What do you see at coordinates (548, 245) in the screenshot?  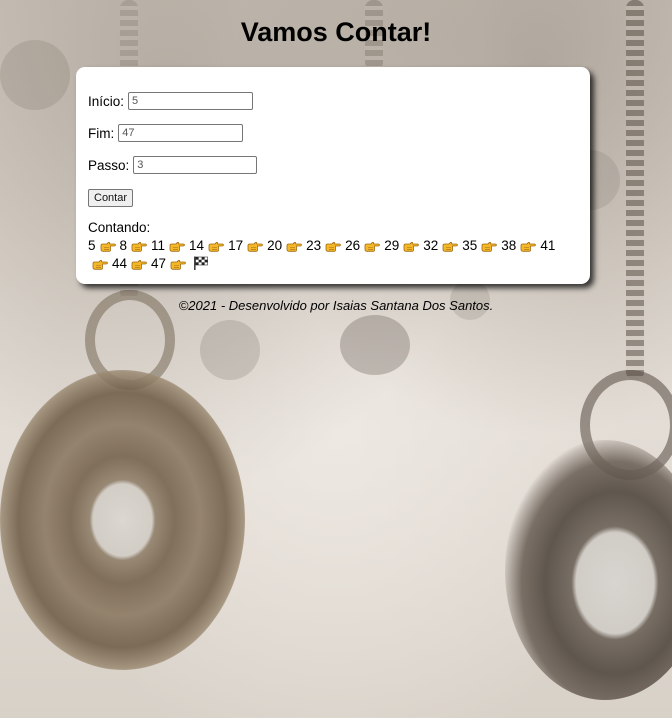 I see `count-number: 41` at bounding box center [548, 245].